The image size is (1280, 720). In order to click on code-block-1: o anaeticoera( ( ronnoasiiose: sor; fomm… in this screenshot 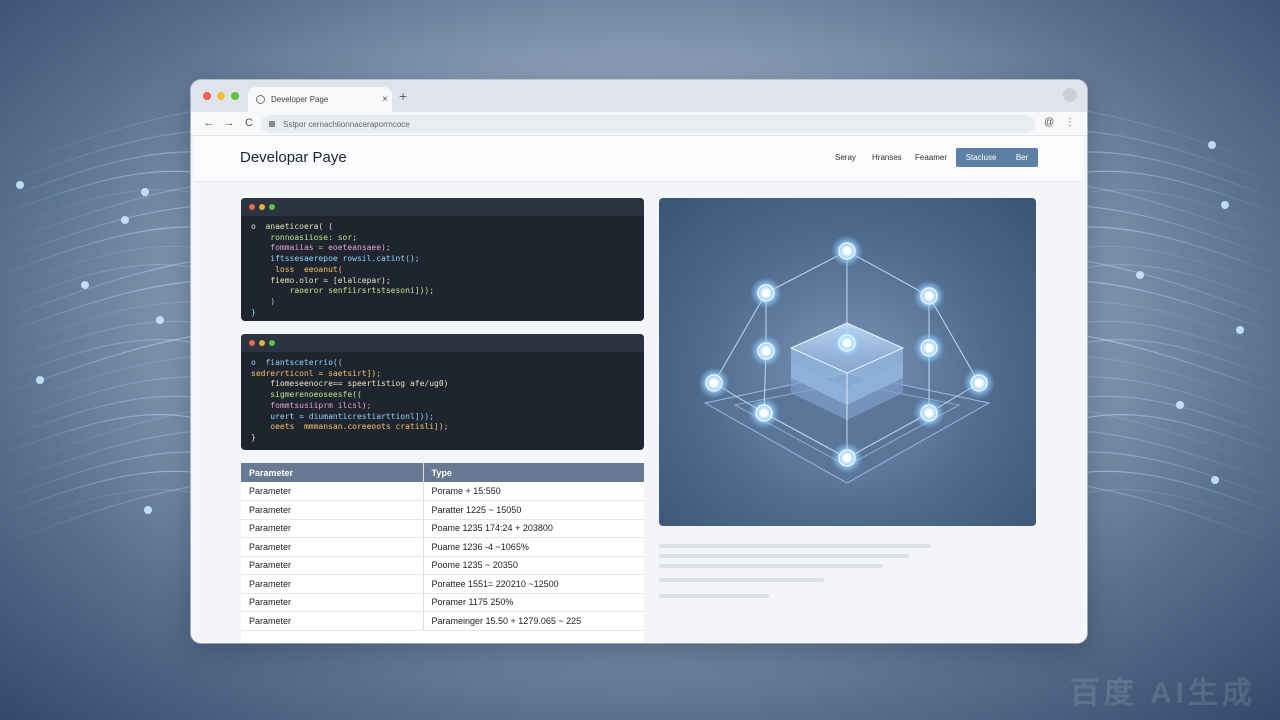, I will do `click(442, 259)`.